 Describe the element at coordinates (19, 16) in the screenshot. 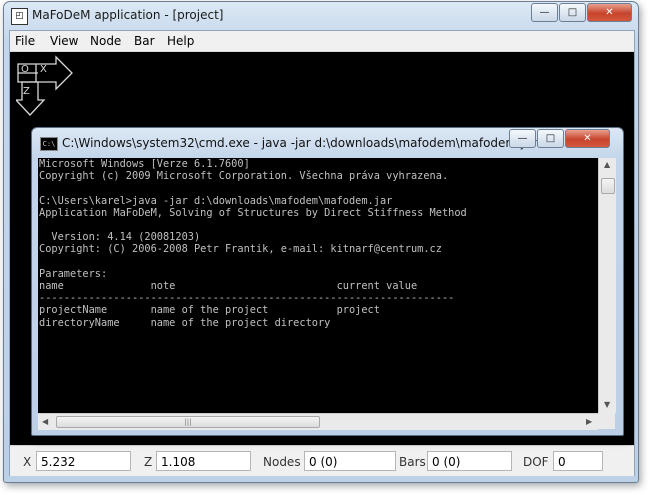

I see `app-icon: ◰` at that location.